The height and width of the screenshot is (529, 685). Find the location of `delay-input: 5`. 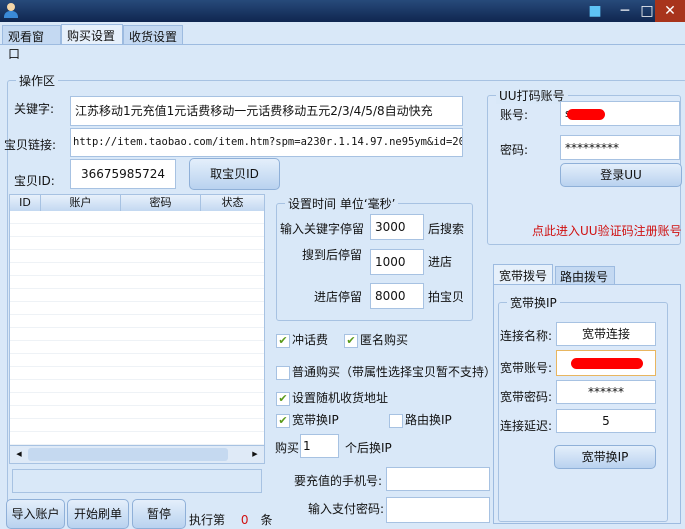

delay-input: 5 is located at coordinates (606, 421).